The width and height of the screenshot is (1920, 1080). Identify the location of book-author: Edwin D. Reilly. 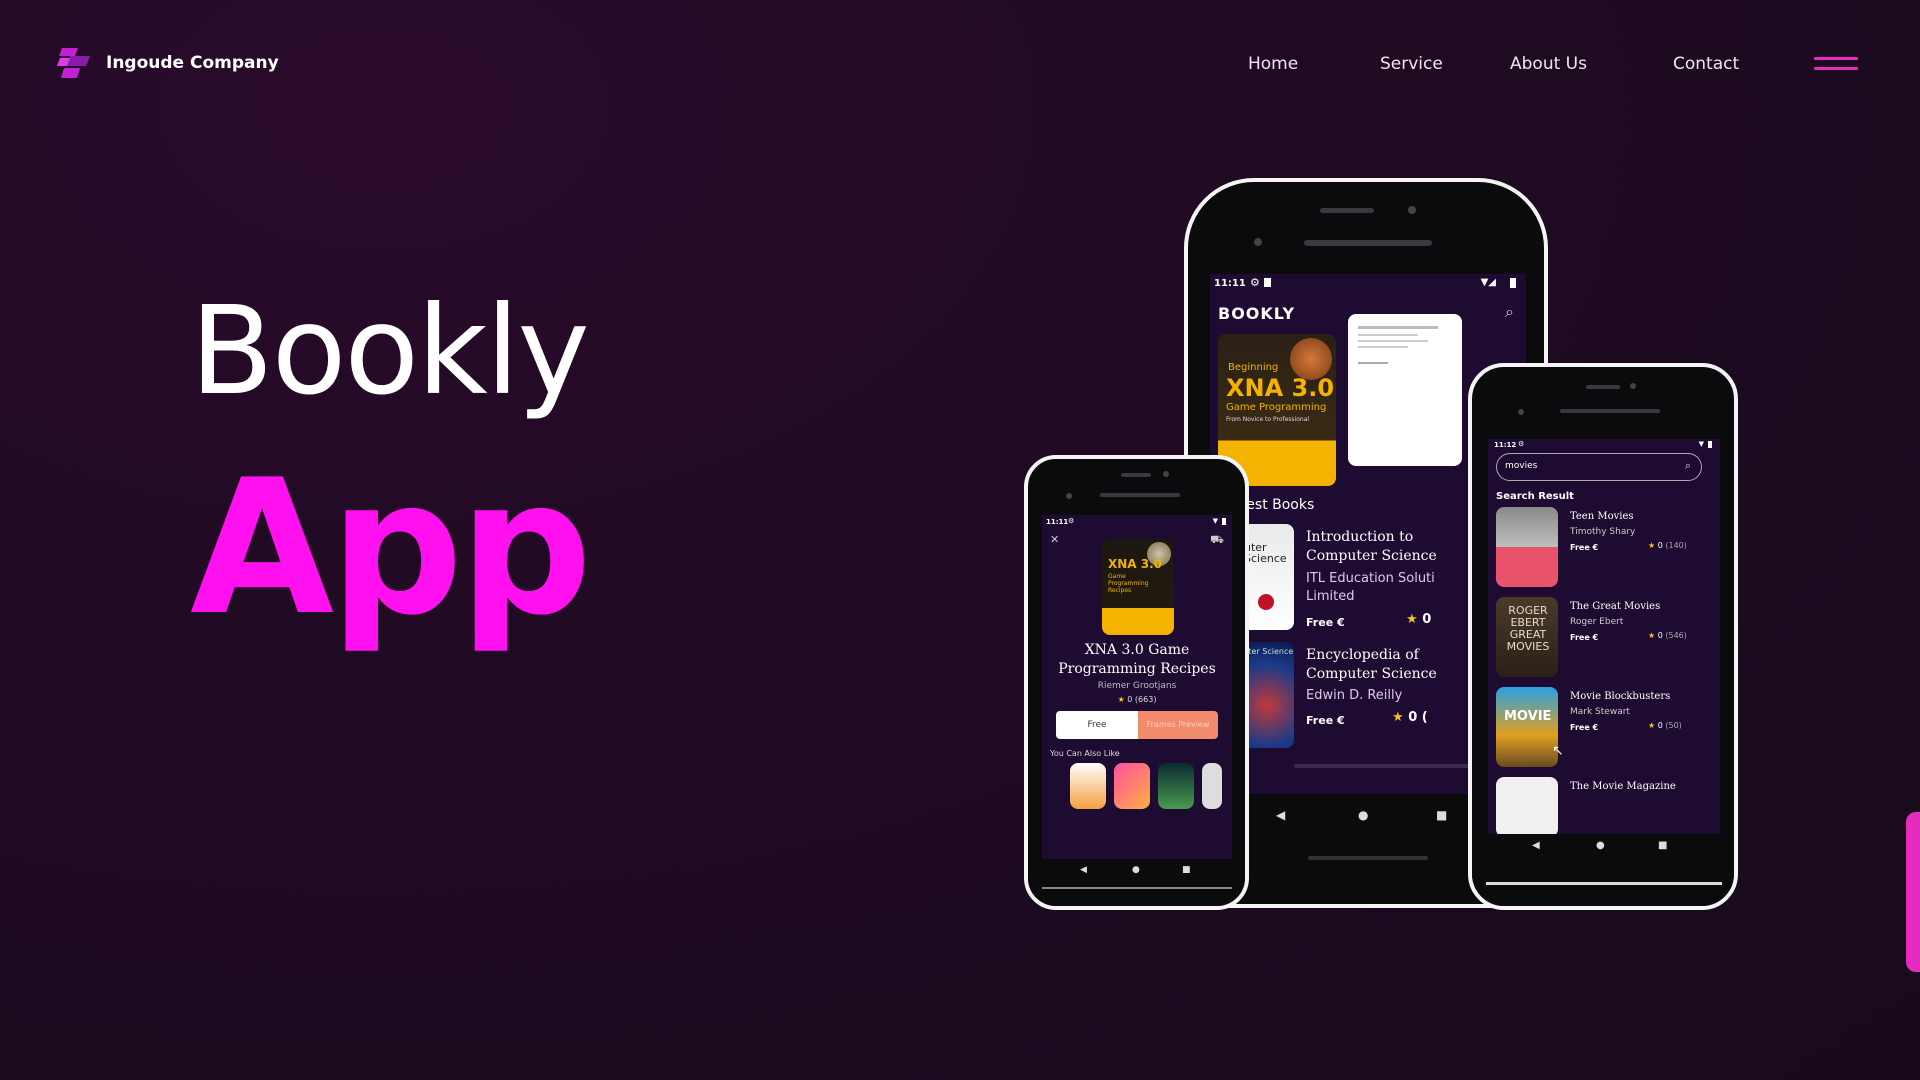
(1354, 695).